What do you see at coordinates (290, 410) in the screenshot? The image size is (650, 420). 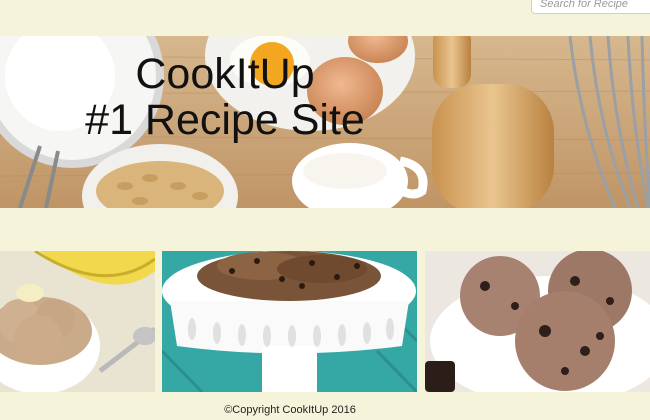 I see `footer-copyright: ©Copyright CookItUp 2016` at bounding box center [290, 410].